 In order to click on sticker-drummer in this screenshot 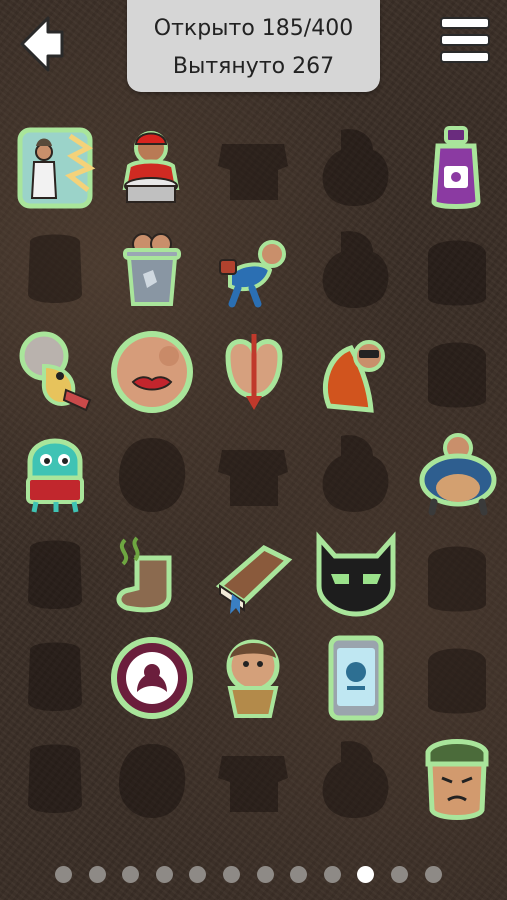, I will do `click(152, 168)`.